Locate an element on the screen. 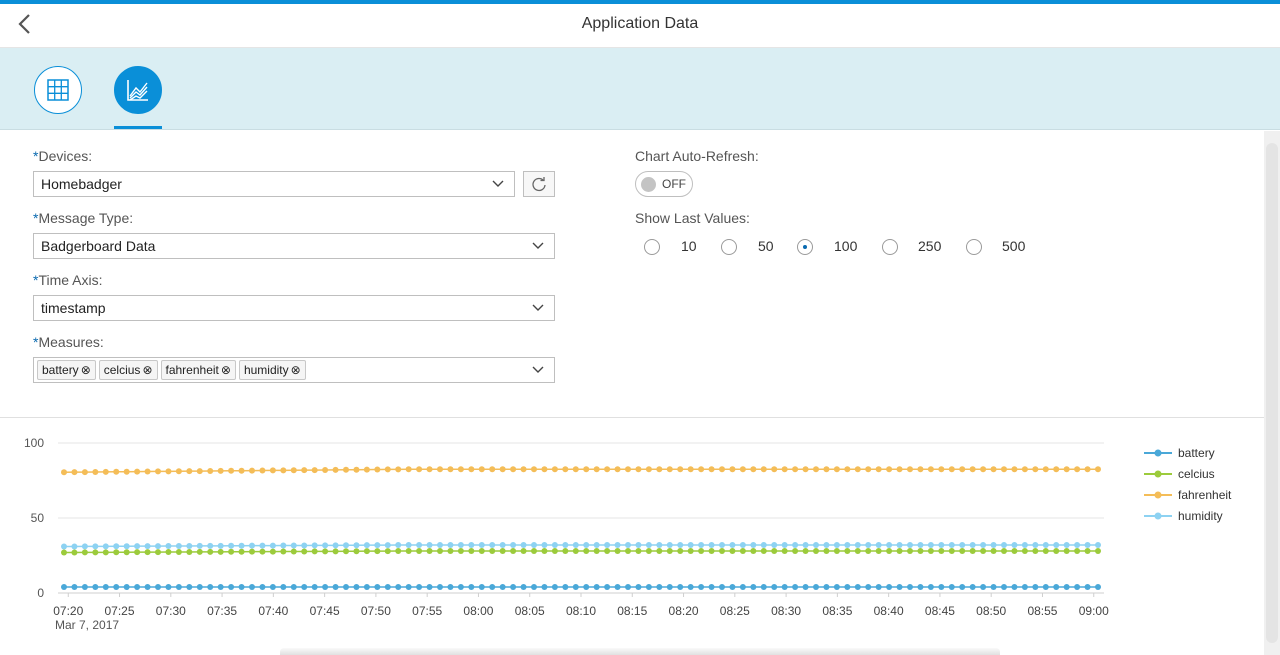 Image resolution: width=1280 pixels, height=655 pixels. time-axis-select: timestamp is located at coordinates (294, 308).